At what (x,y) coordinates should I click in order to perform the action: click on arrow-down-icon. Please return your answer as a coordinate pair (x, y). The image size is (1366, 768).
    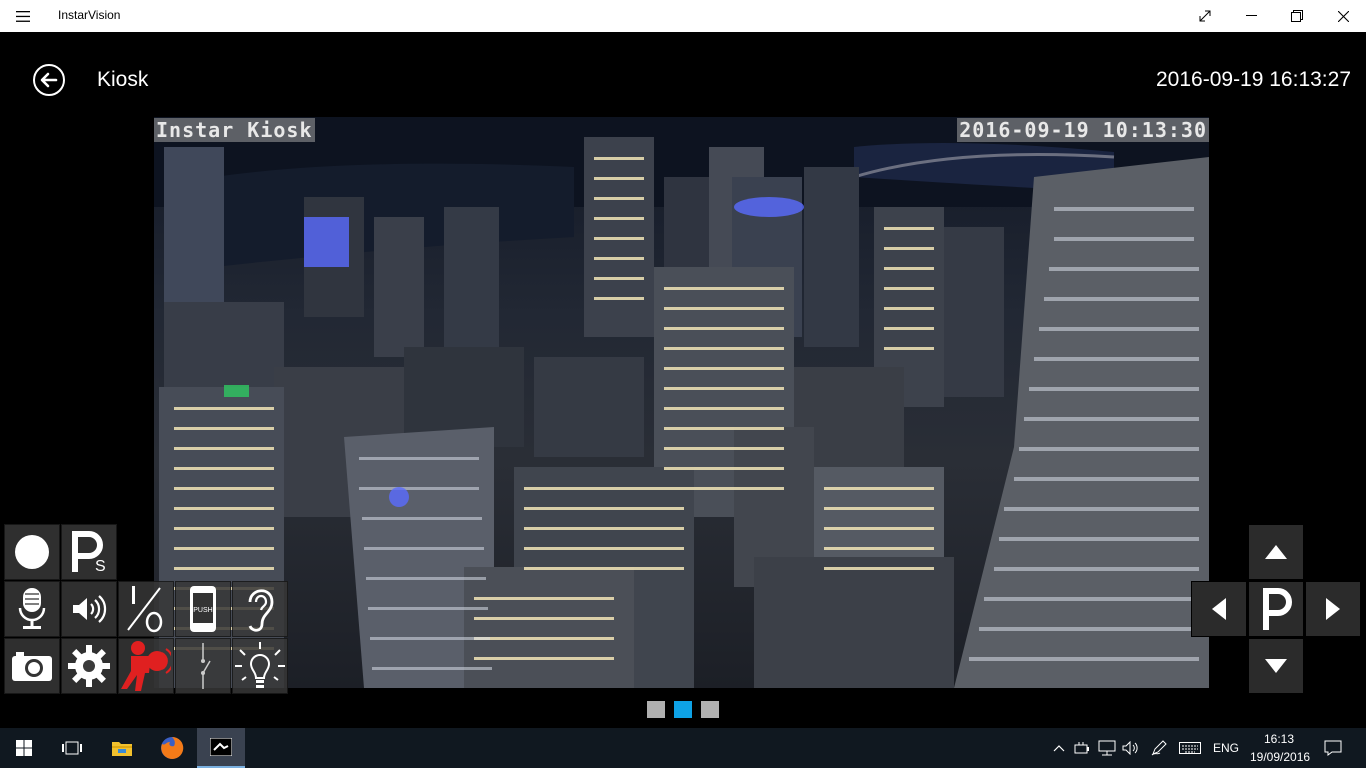
    Looking at the image, I should click on (1276, 666).